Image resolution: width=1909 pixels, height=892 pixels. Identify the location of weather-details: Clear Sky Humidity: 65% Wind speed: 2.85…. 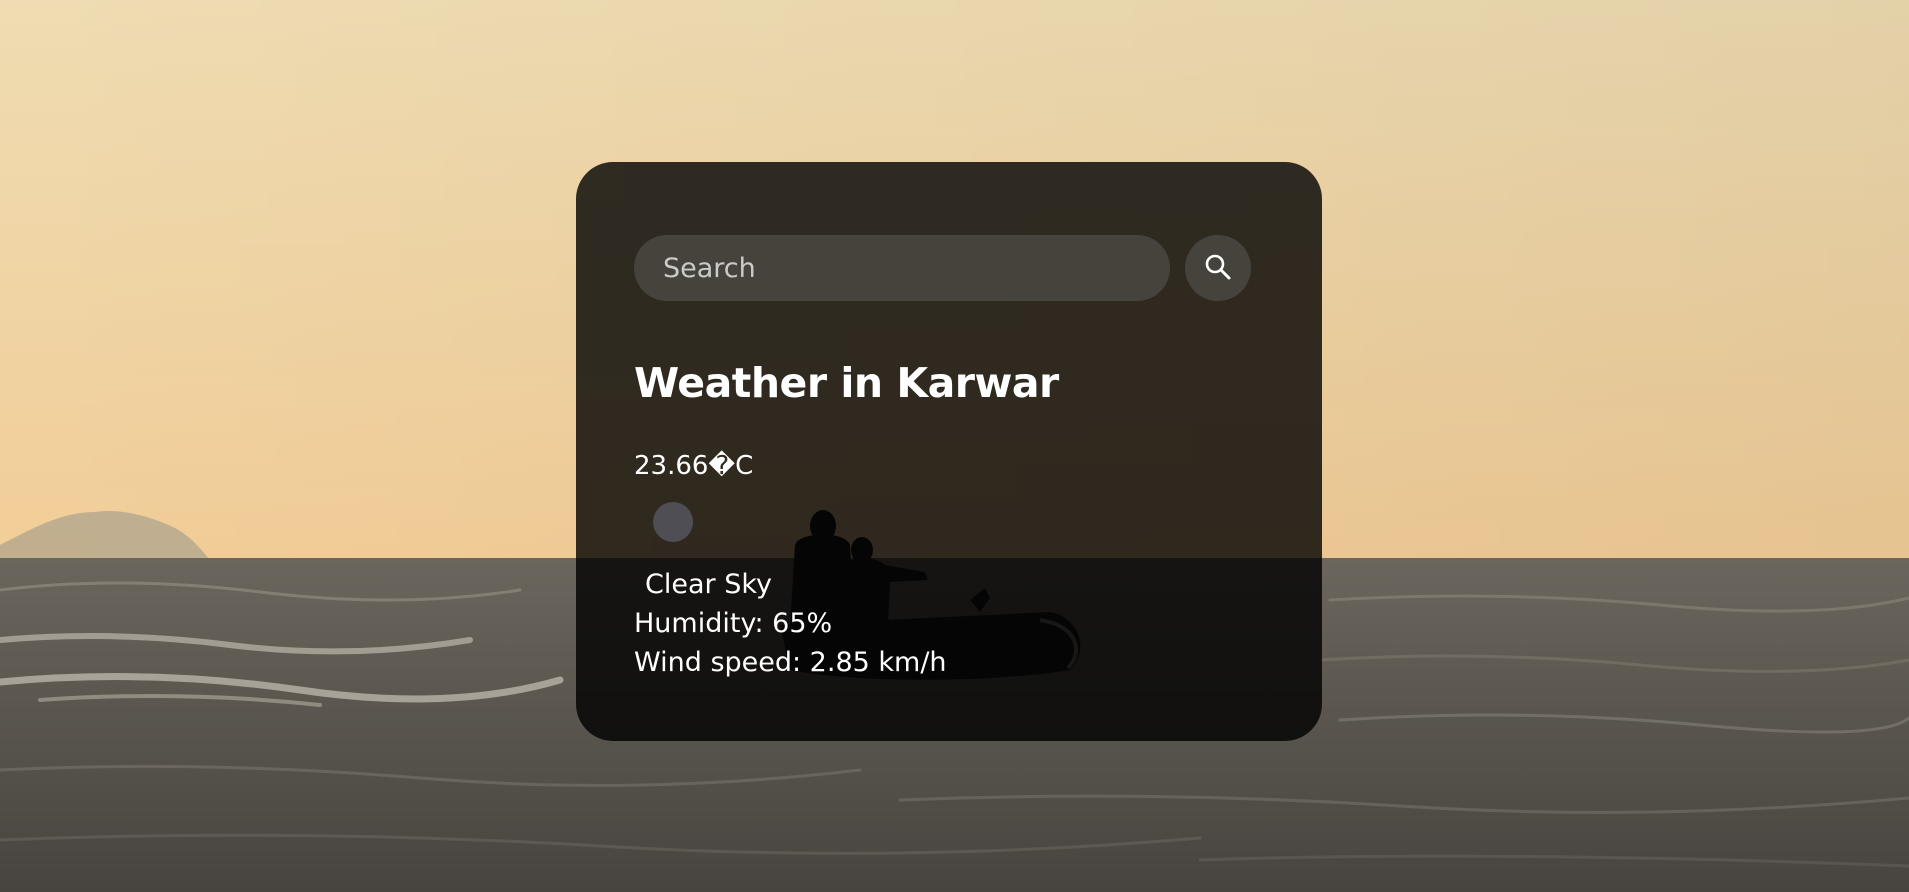
(949, 623).